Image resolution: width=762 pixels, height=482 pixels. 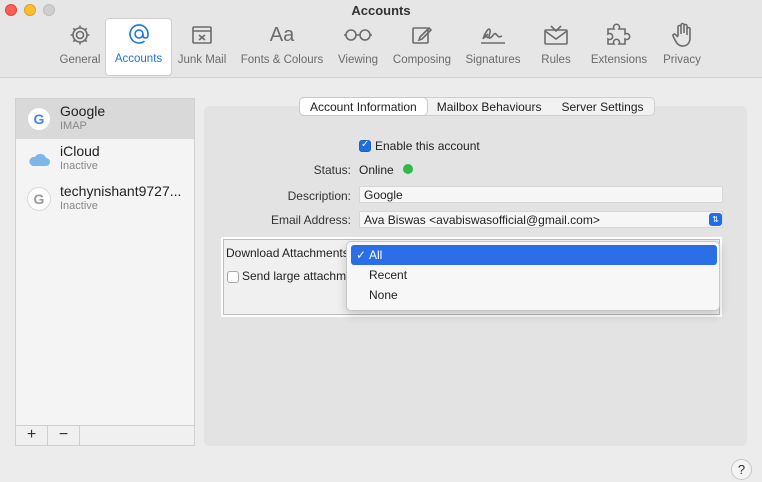 What do you see at coordinates (381, 10) in the screenshot?
I see `window-title: Accounts` at bounding box center [381, 10].